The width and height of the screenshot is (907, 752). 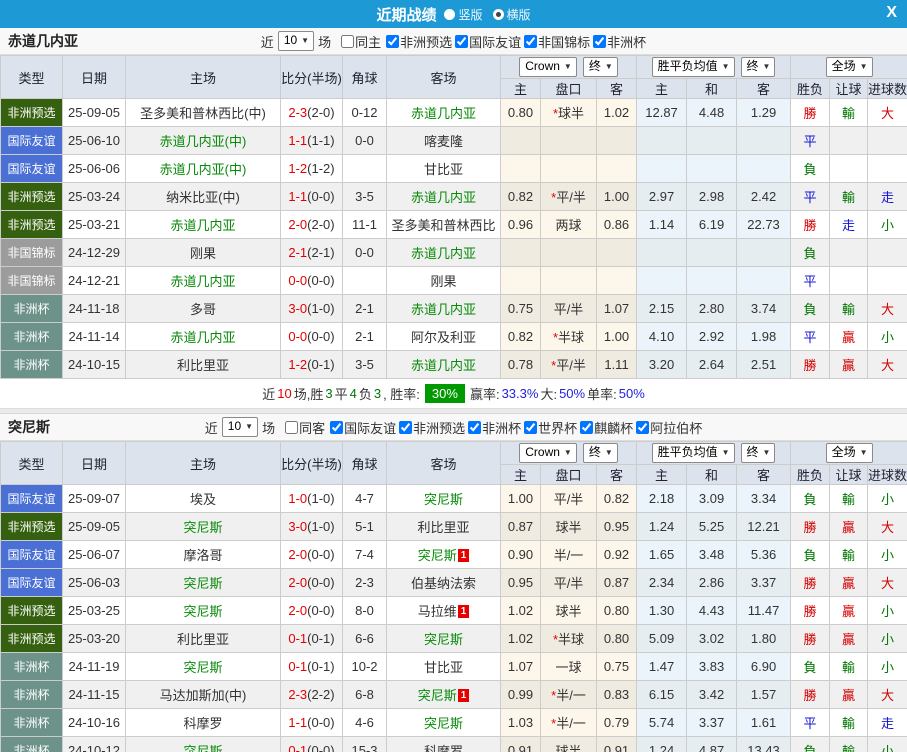 I want to click on filter-checkbox-麒麟杯: 麒麟杯, so click(x=606, y=427).